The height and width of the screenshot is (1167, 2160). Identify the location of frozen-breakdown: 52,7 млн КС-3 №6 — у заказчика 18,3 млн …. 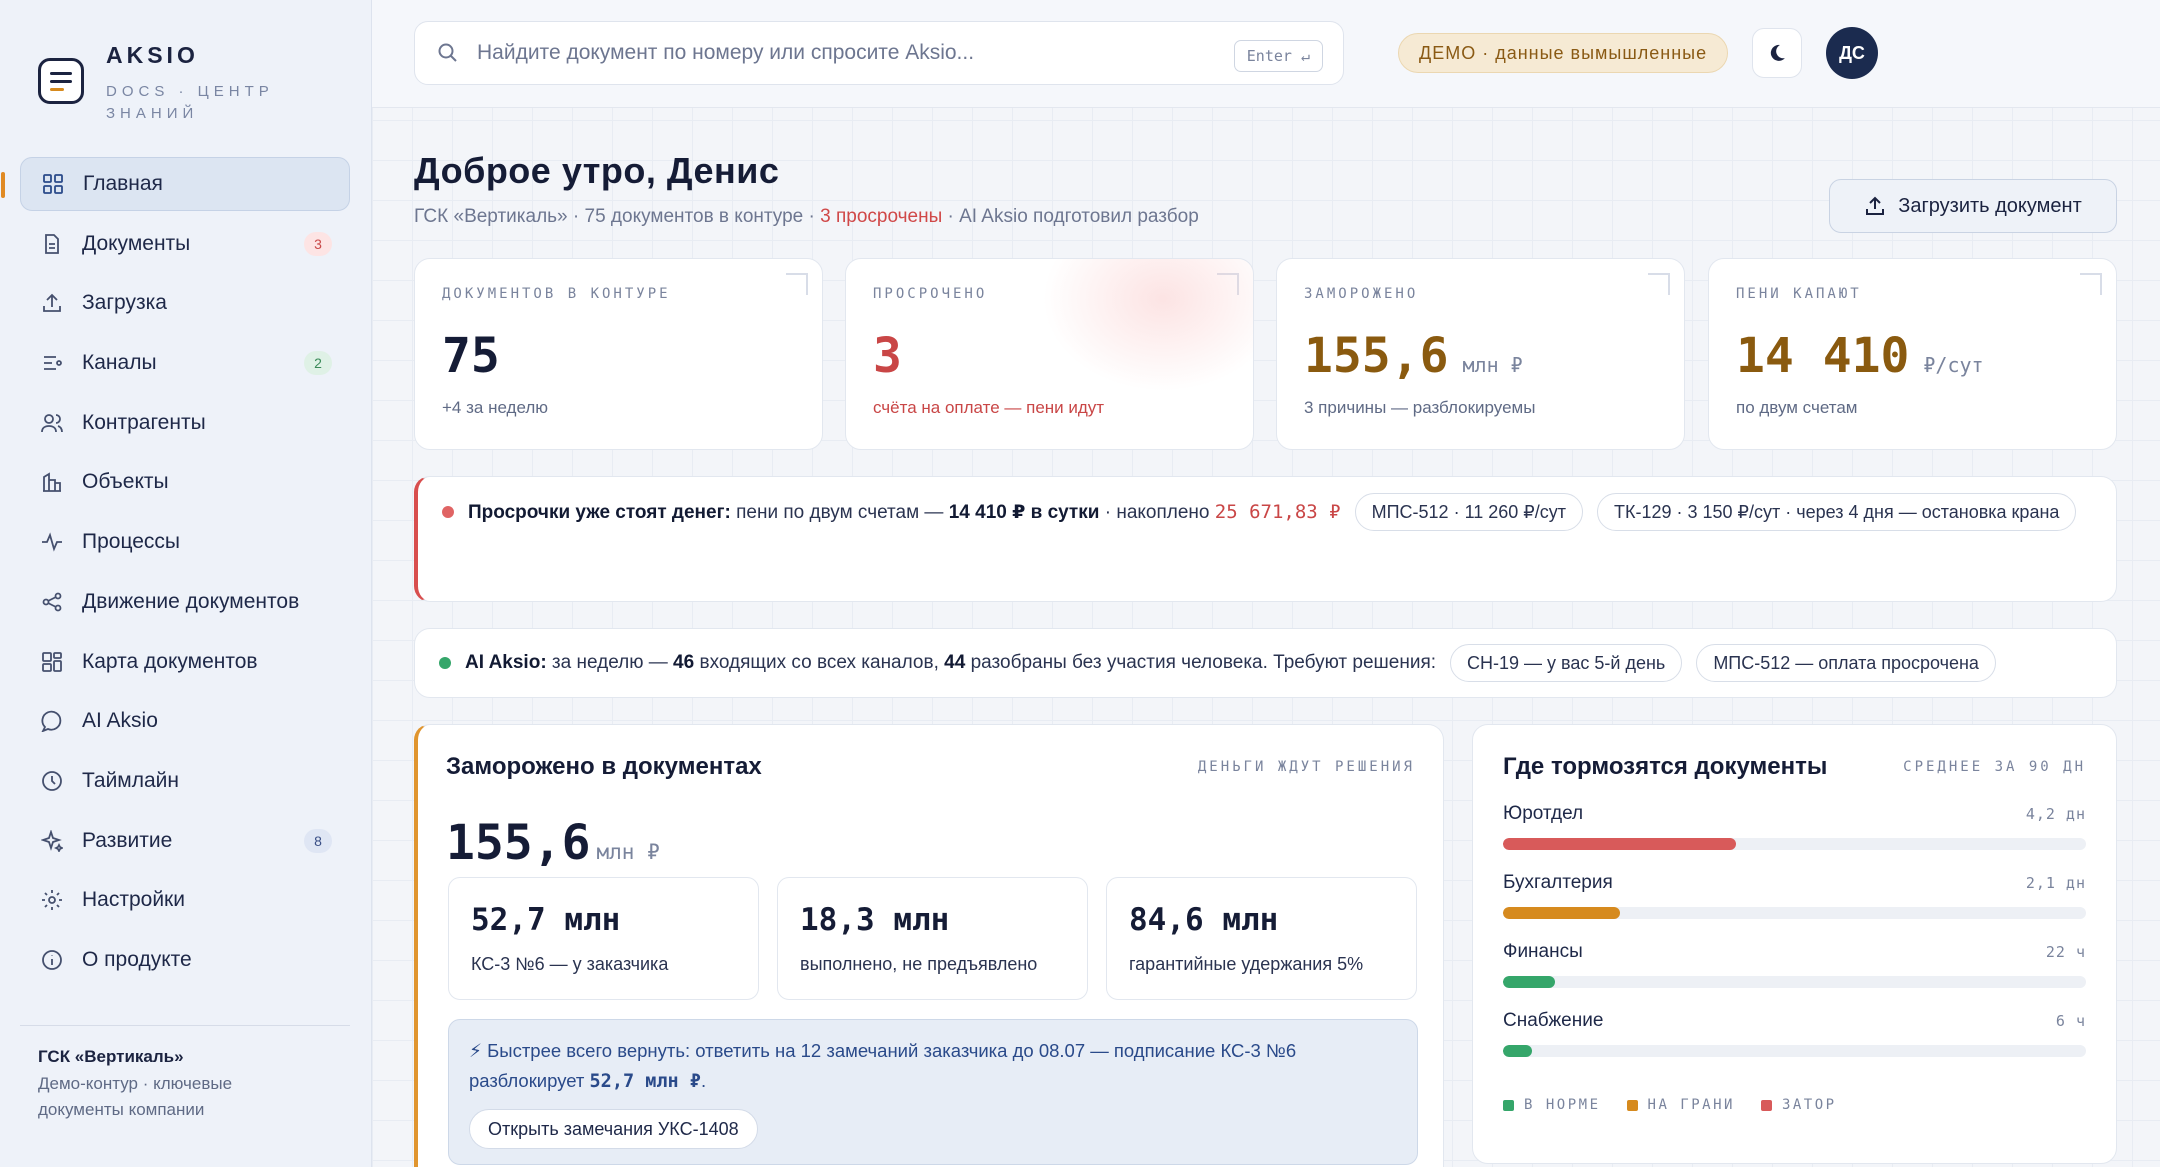
(932, 938).